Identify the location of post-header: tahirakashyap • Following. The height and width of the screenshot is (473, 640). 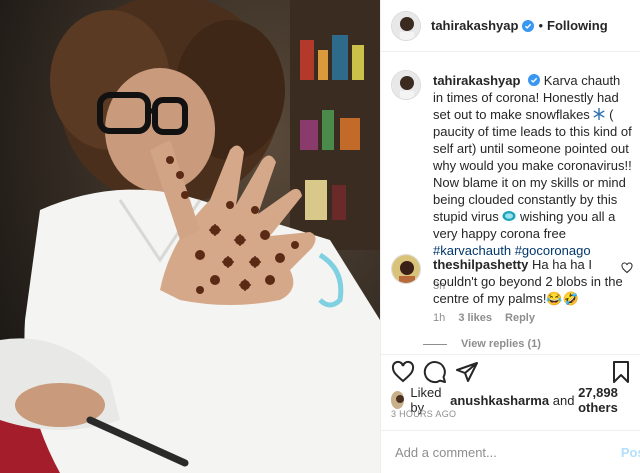
(510, 26).